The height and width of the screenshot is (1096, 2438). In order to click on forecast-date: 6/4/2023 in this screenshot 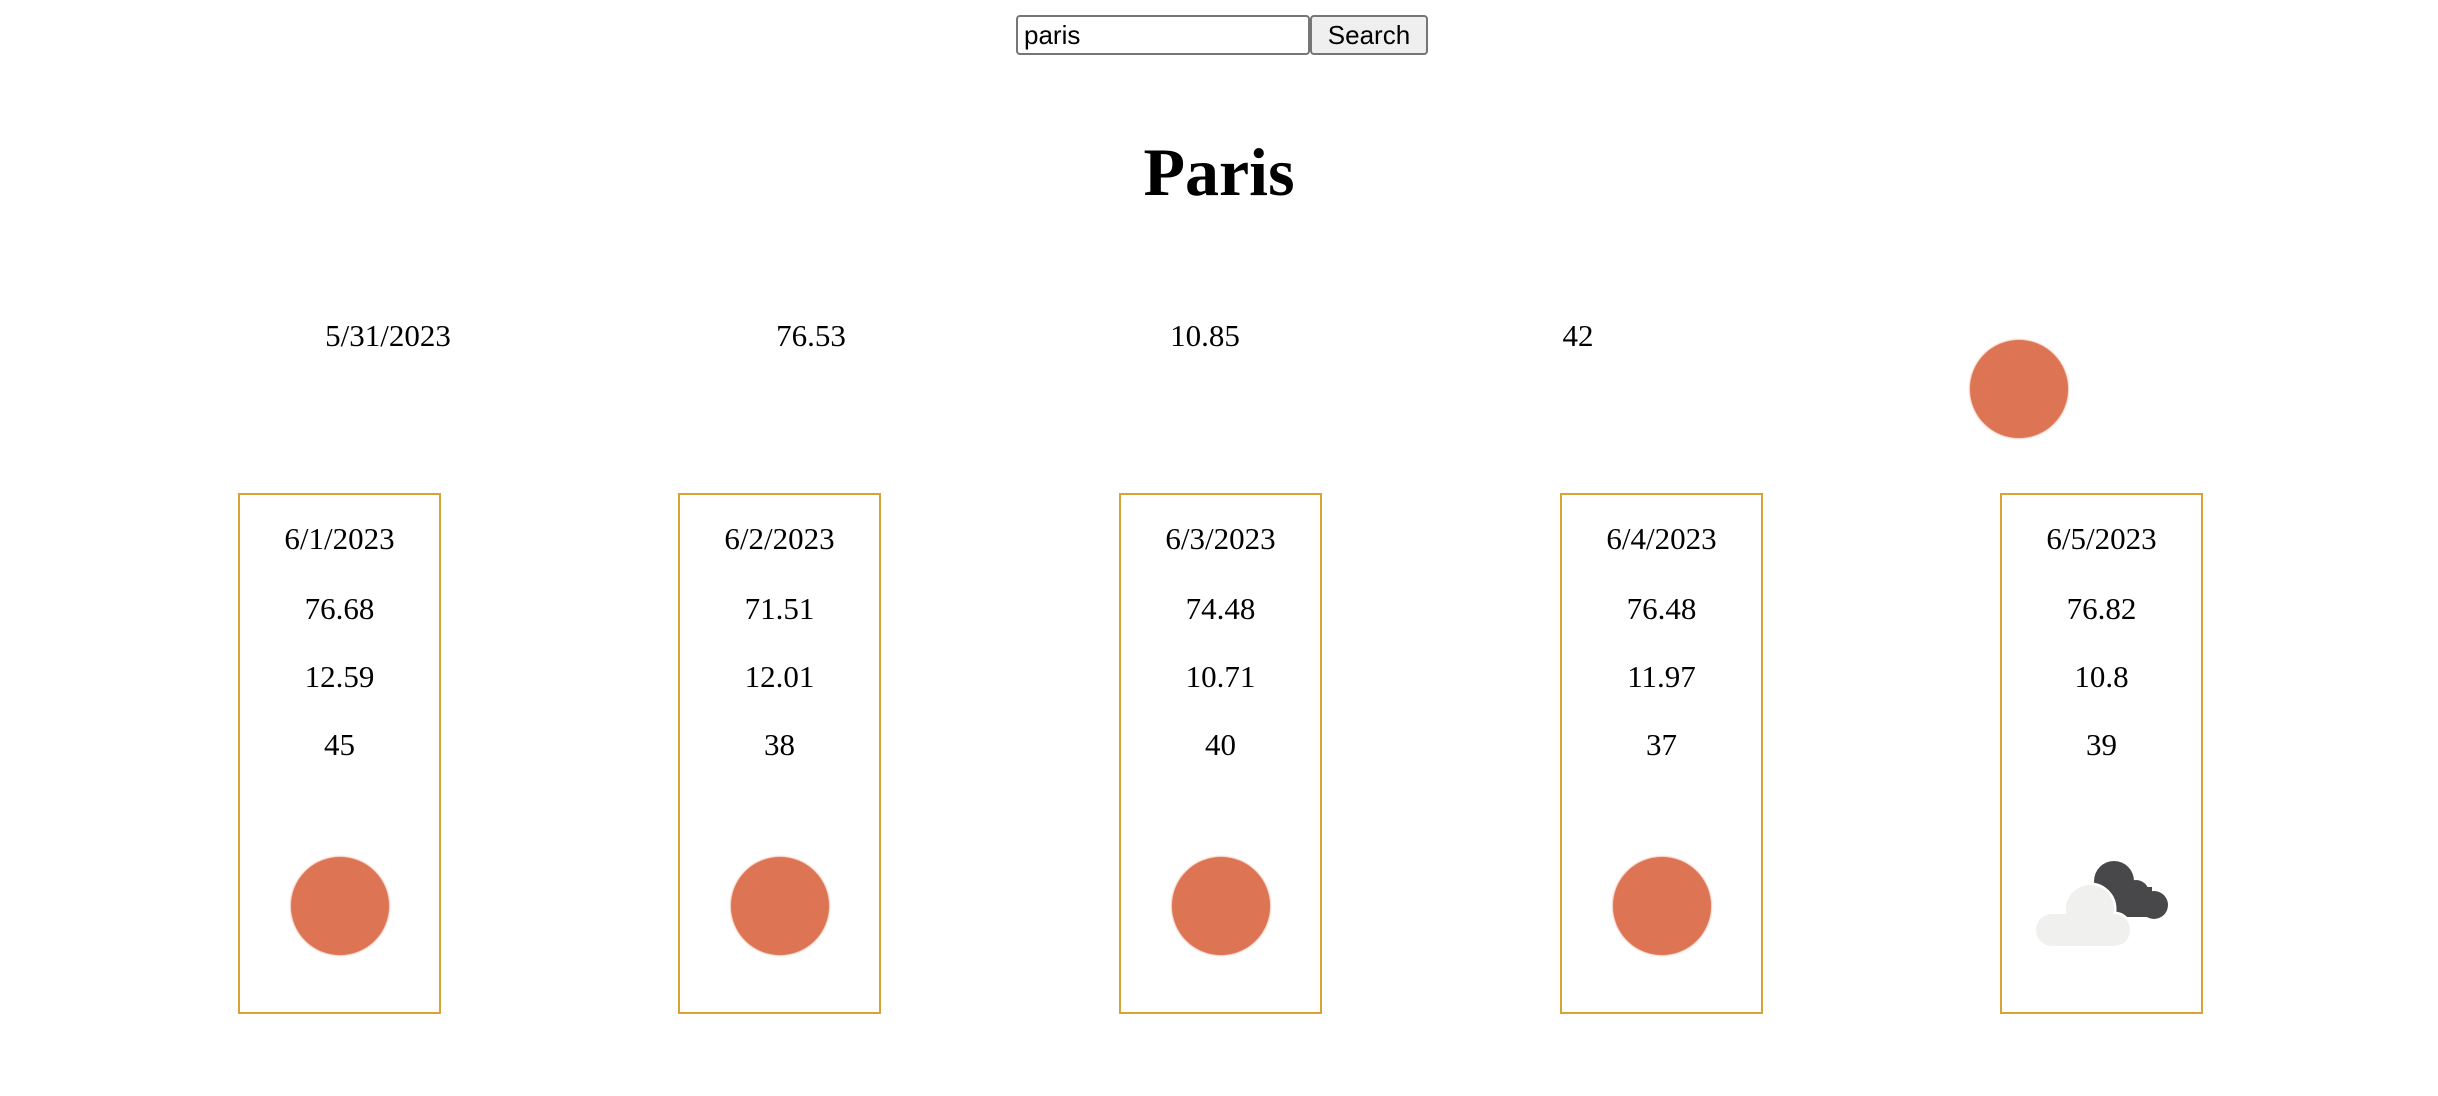, I will do `click(1661, 538)`.